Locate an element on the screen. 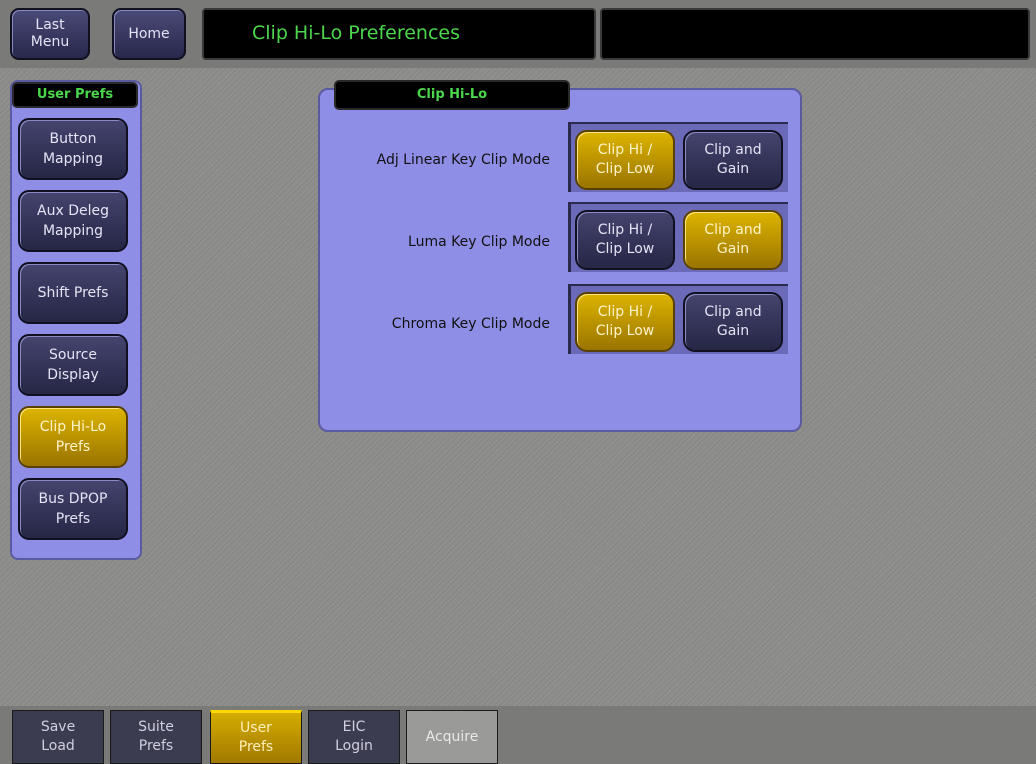  sidebar-title: User Prefs is located at coordinates (75, 95).